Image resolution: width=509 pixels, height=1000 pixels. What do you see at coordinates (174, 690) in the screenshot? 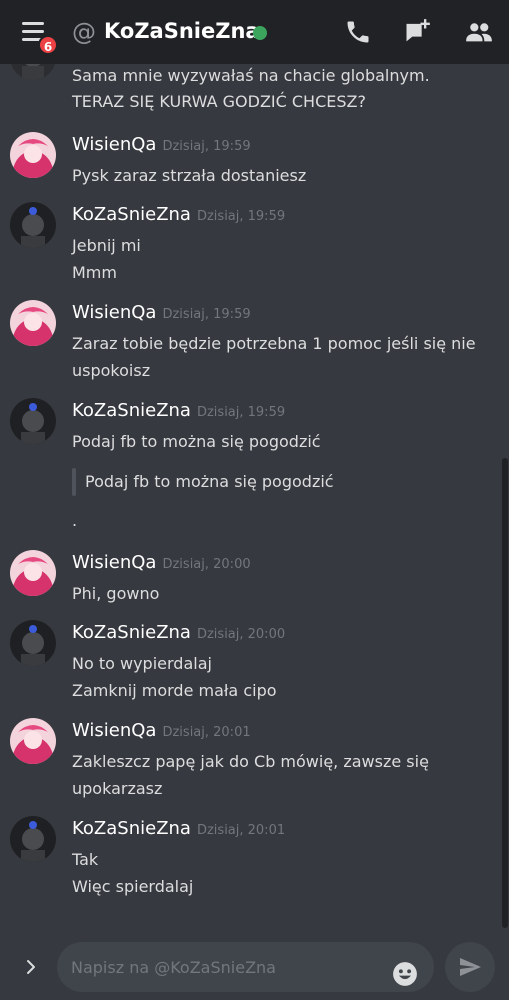
I see `message-text: Zamknij morde mała cipo` at bounding box center [174, 690].